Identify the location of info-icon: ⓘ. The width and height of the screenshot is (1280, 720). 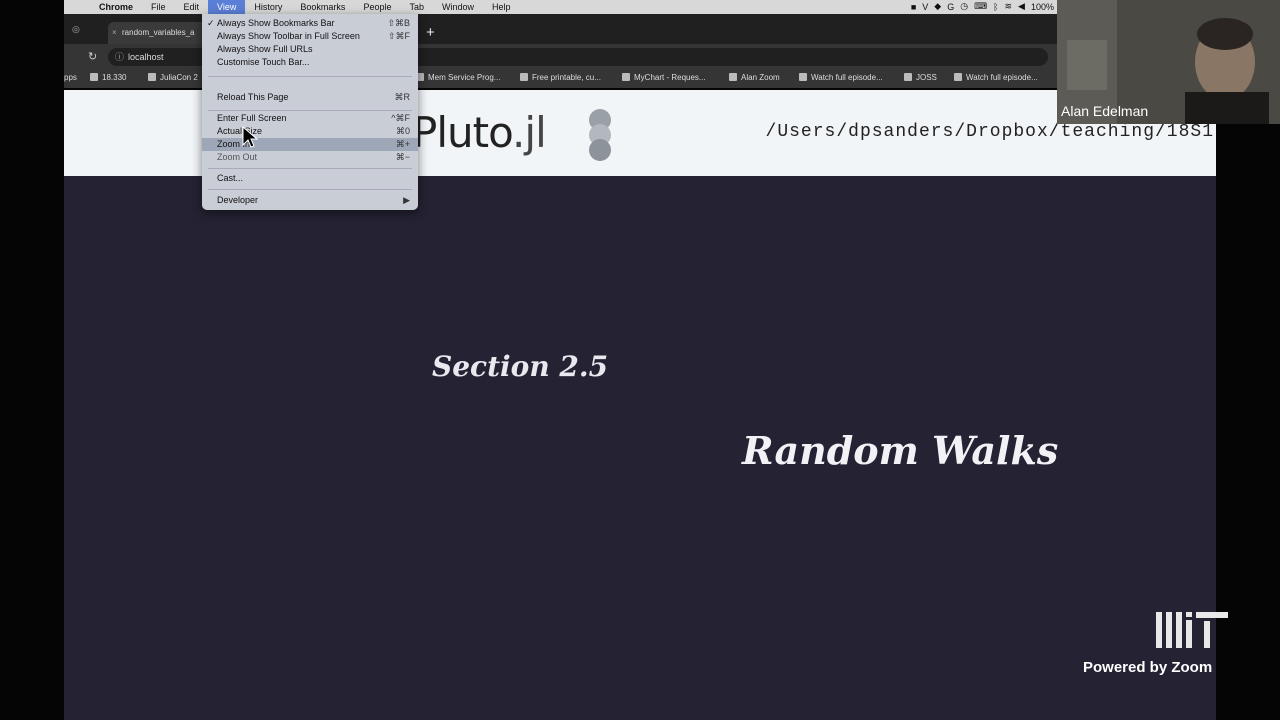
(119, 57).